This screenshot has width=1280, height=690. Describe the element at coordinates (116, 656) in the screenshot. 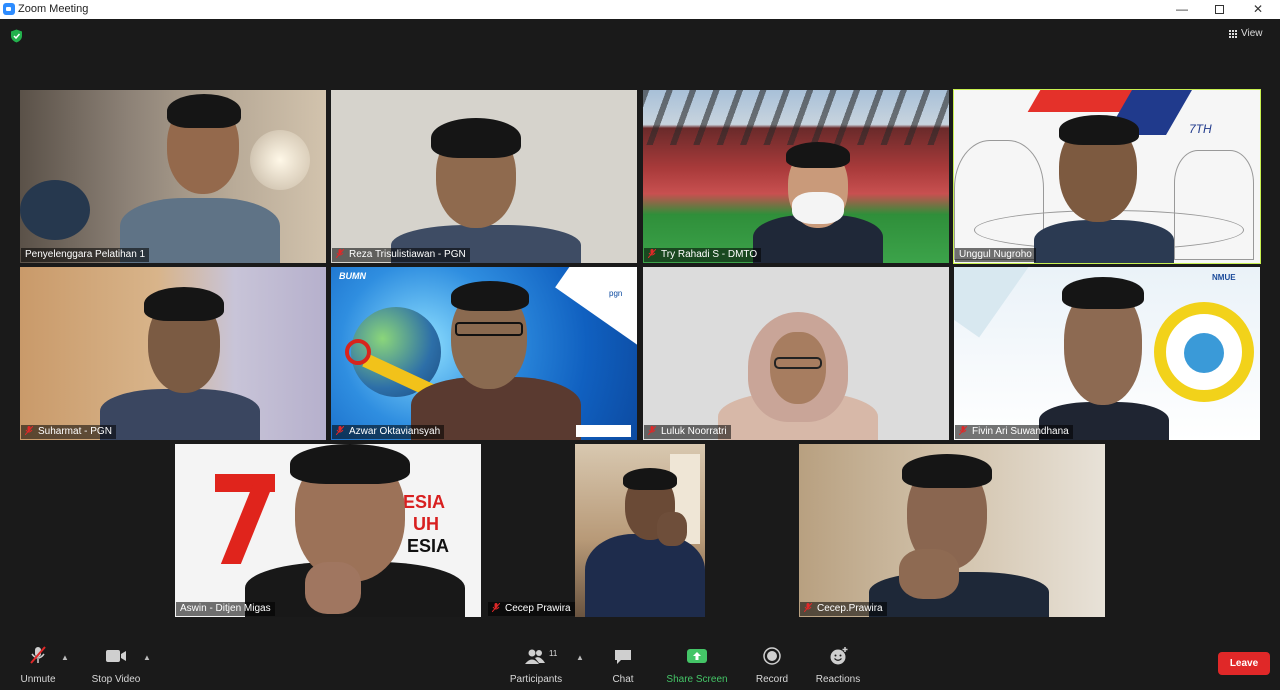

I see `video-camera-icon` at that location.